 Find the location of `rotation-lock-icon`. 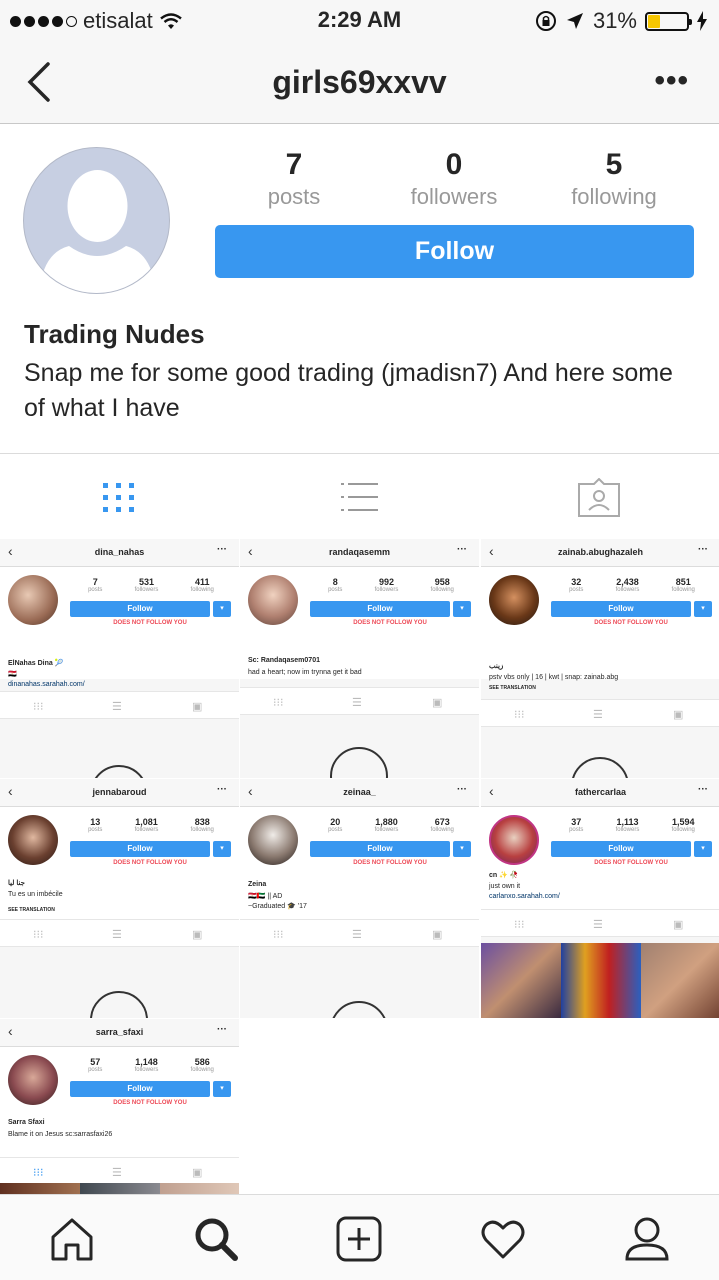

rotation-lock-icon is located at coordinates (545, 21).